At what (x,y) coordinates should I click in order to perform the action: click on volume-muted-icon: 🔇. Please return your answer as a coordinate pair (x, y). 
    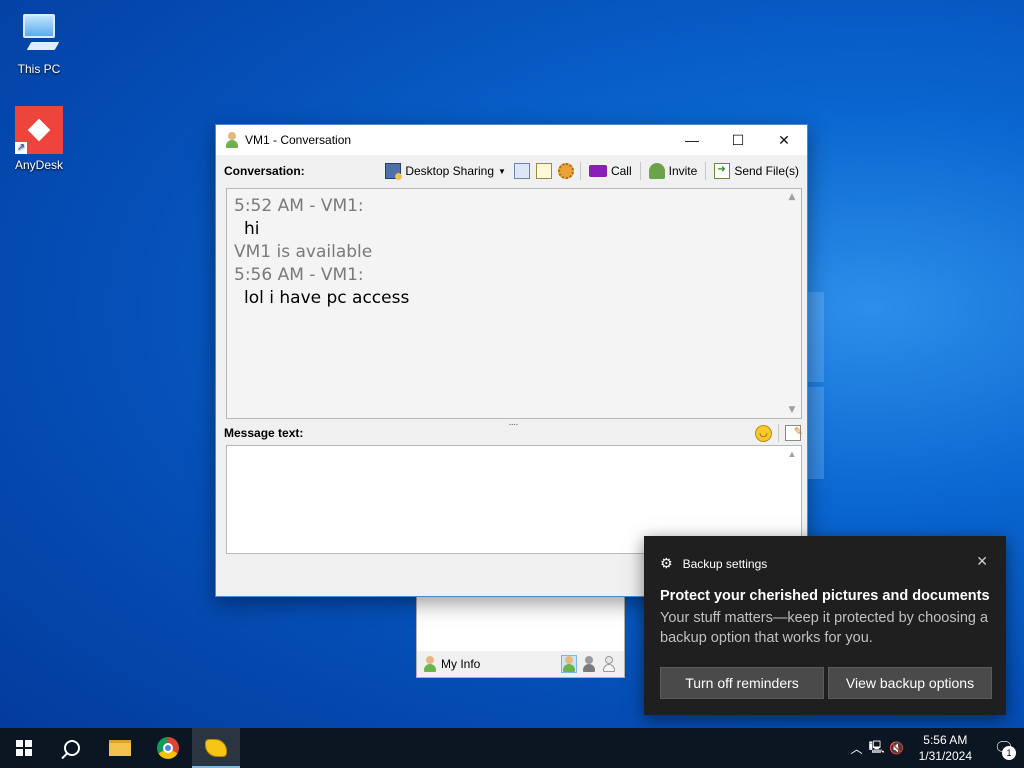
    Looking at the image, I should click on (897, 748).